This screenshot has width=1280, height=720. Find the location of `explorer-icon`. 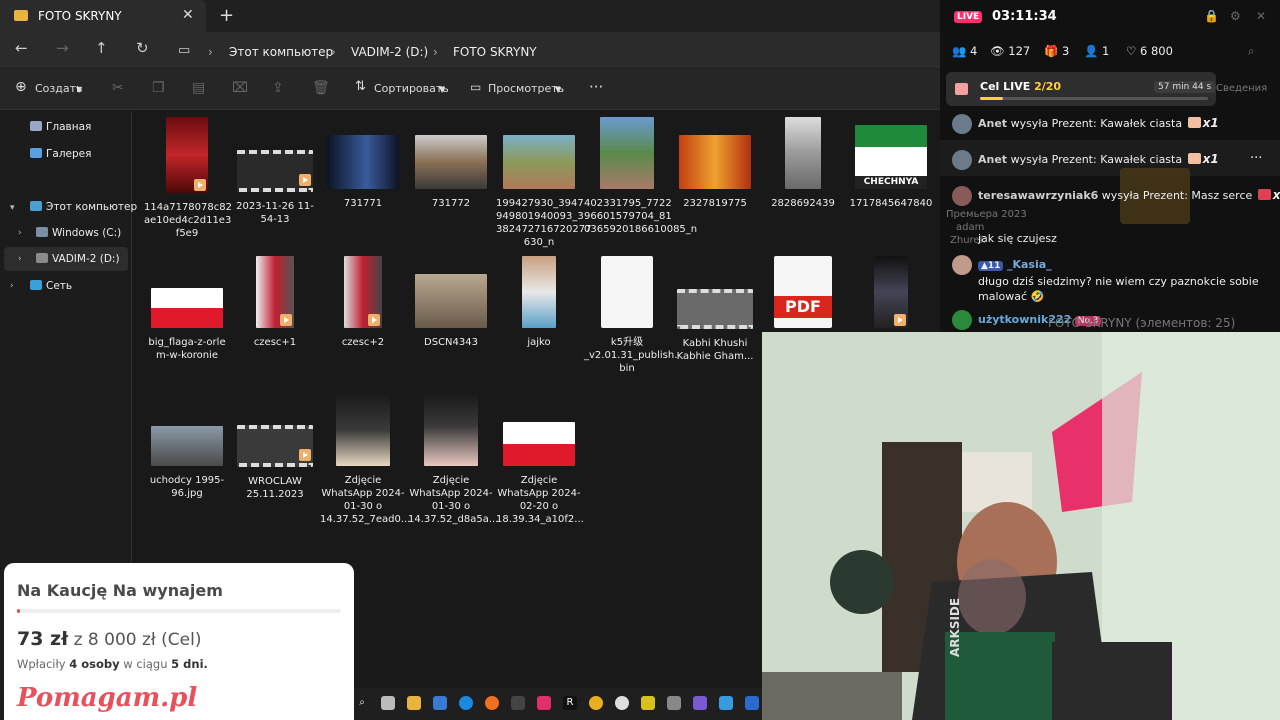

explorer-icon is located at coordinates (414, 703).